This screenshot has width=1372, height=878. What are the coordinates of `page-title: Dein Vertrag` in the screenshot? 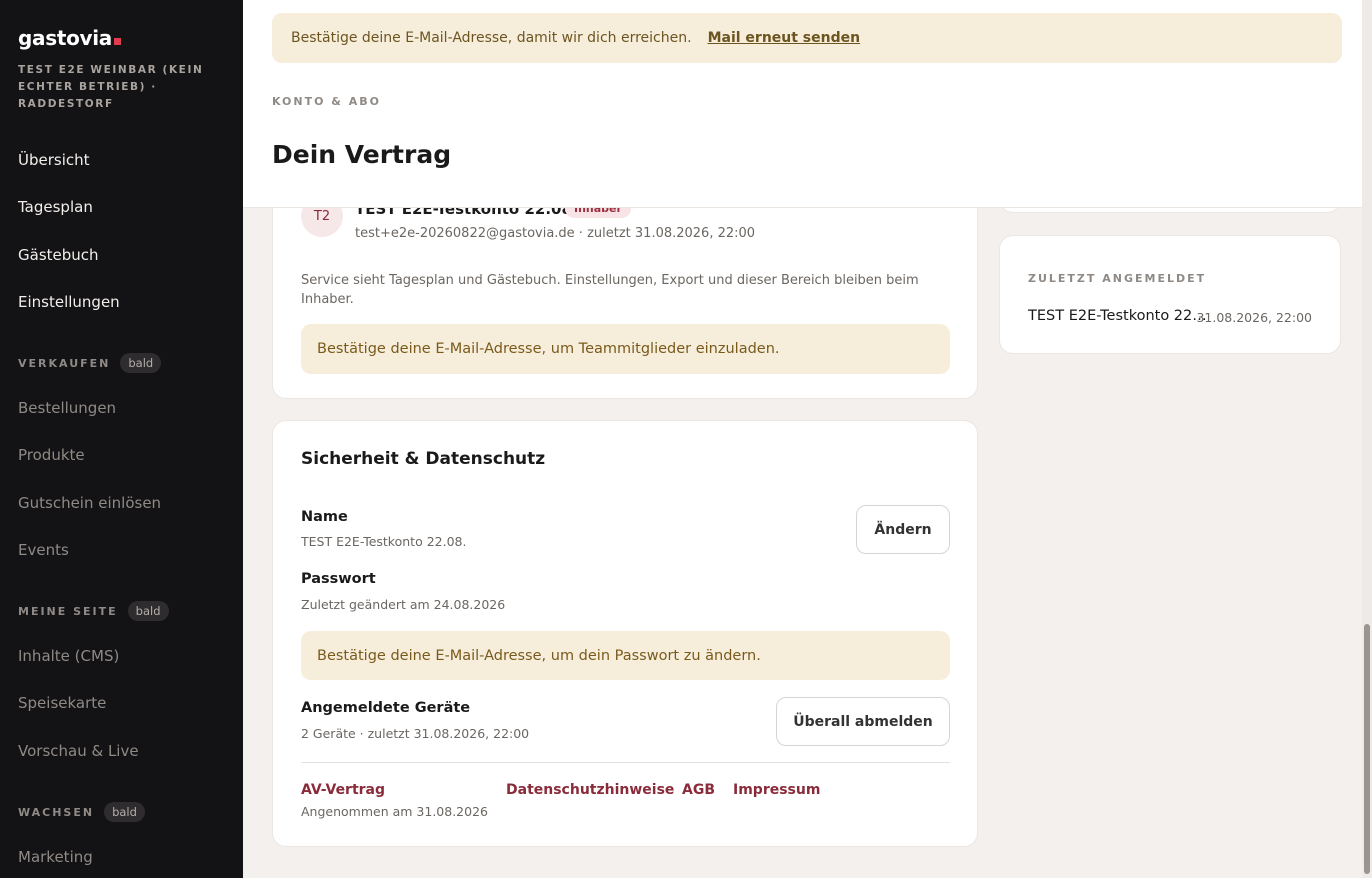 It's located at (362, 154).